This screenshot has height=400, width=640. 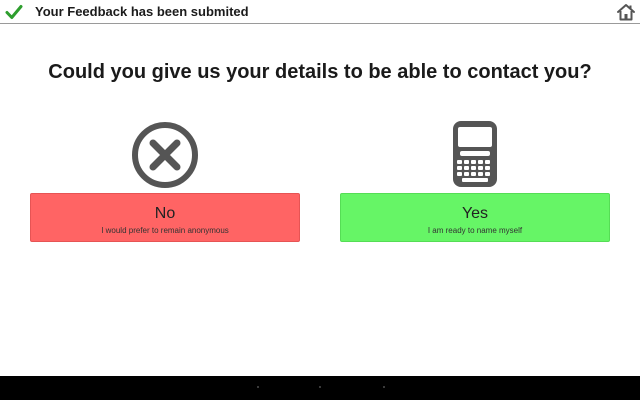 What do you see at coordinates (165, 213) in the screenshot?
I see `no-button-label: No` at bounding box center [165, 213].